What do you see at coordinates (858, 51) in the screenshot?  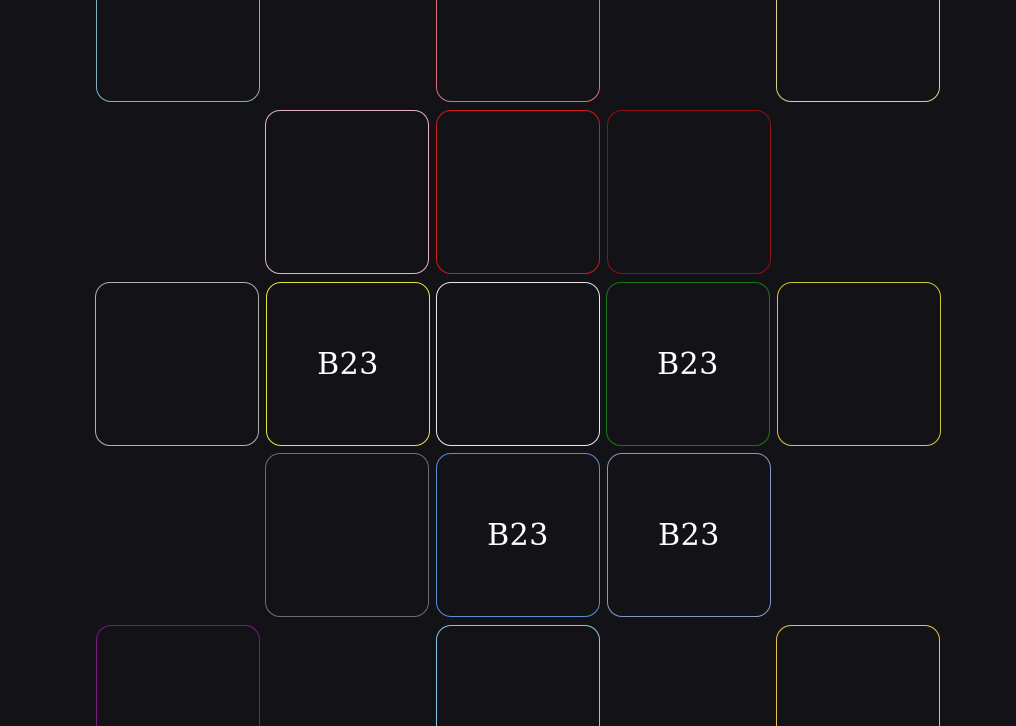 I see `tile-r0c4` at bounding box center [858, 51].